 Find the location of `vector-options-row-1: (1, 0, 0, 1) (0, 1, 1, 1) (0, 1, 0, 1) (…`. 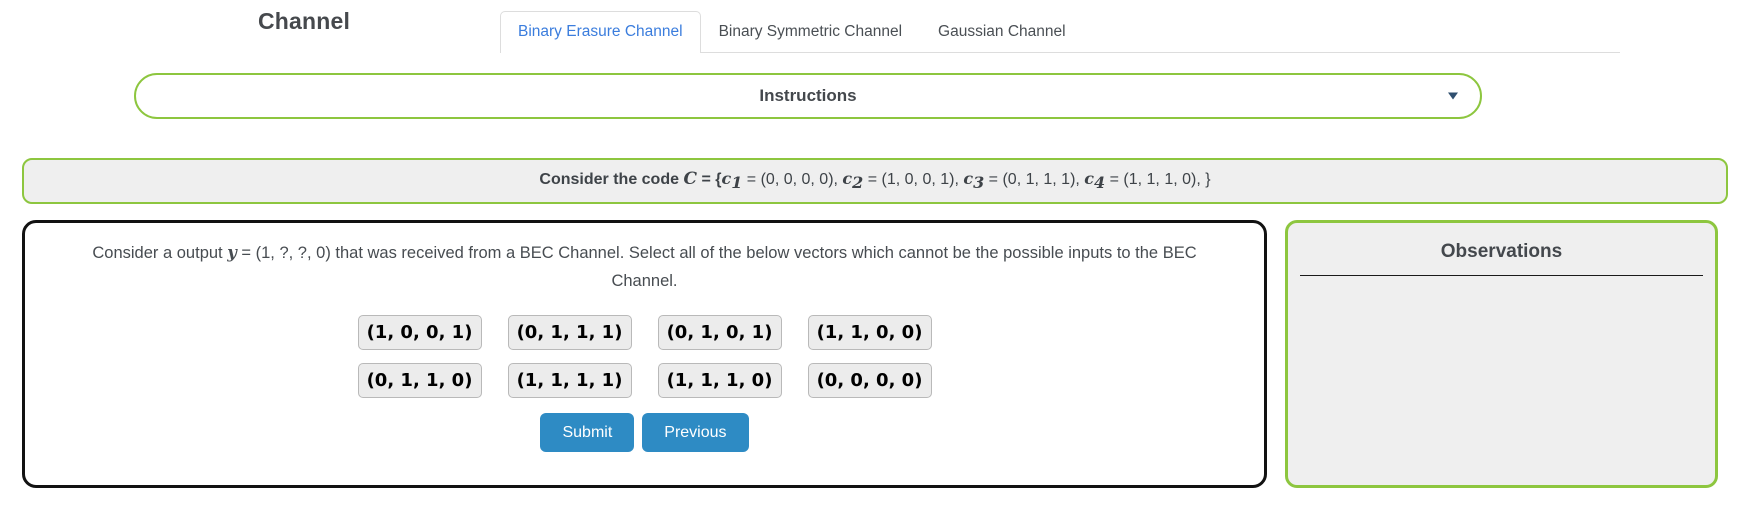

vector-options-row-1: (1, 0, 0, 1) (0, 1, 1, 1) (0, 1, 0, 1) (… is located at coordinates (644, 332).